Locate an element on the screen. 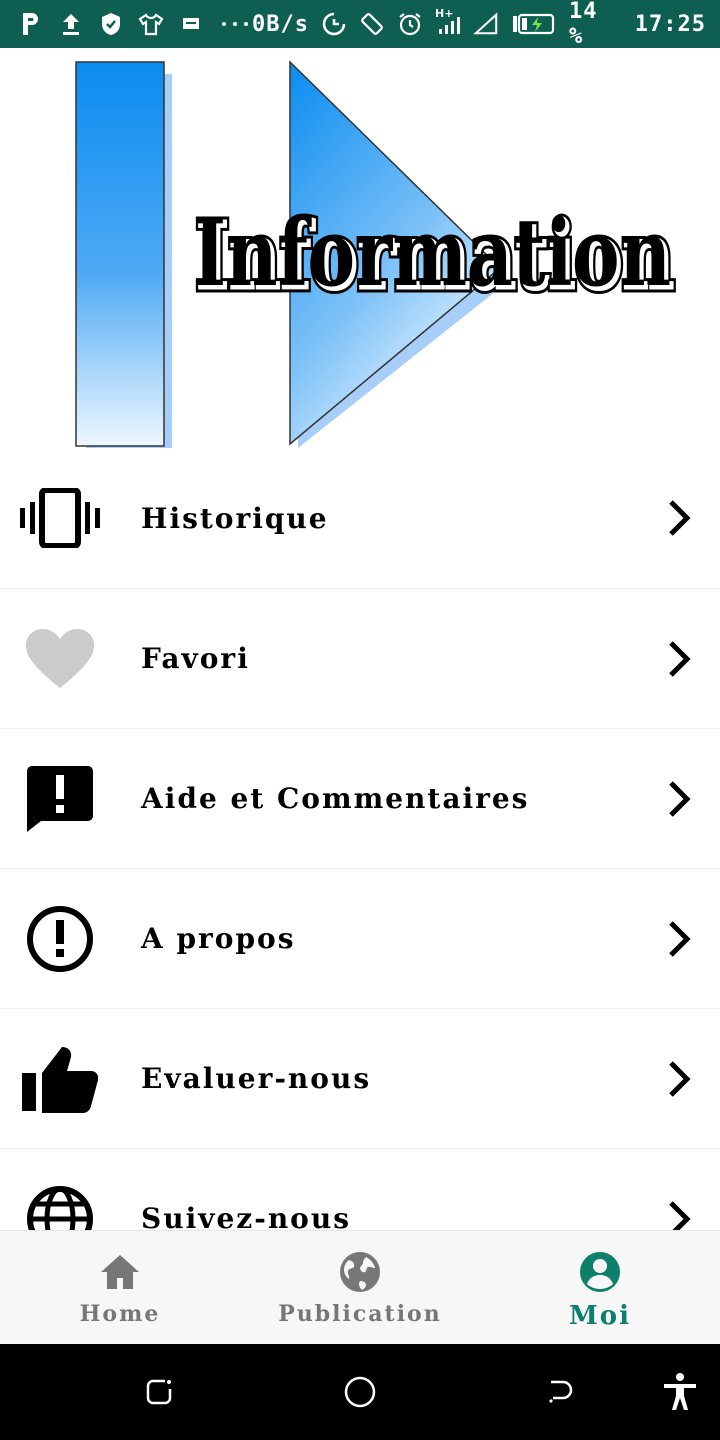 Image resolution: width=720 pixels, height=1440 pixels. menu-item-label: Aide et Commentaires is located at coordinates (335, 798).